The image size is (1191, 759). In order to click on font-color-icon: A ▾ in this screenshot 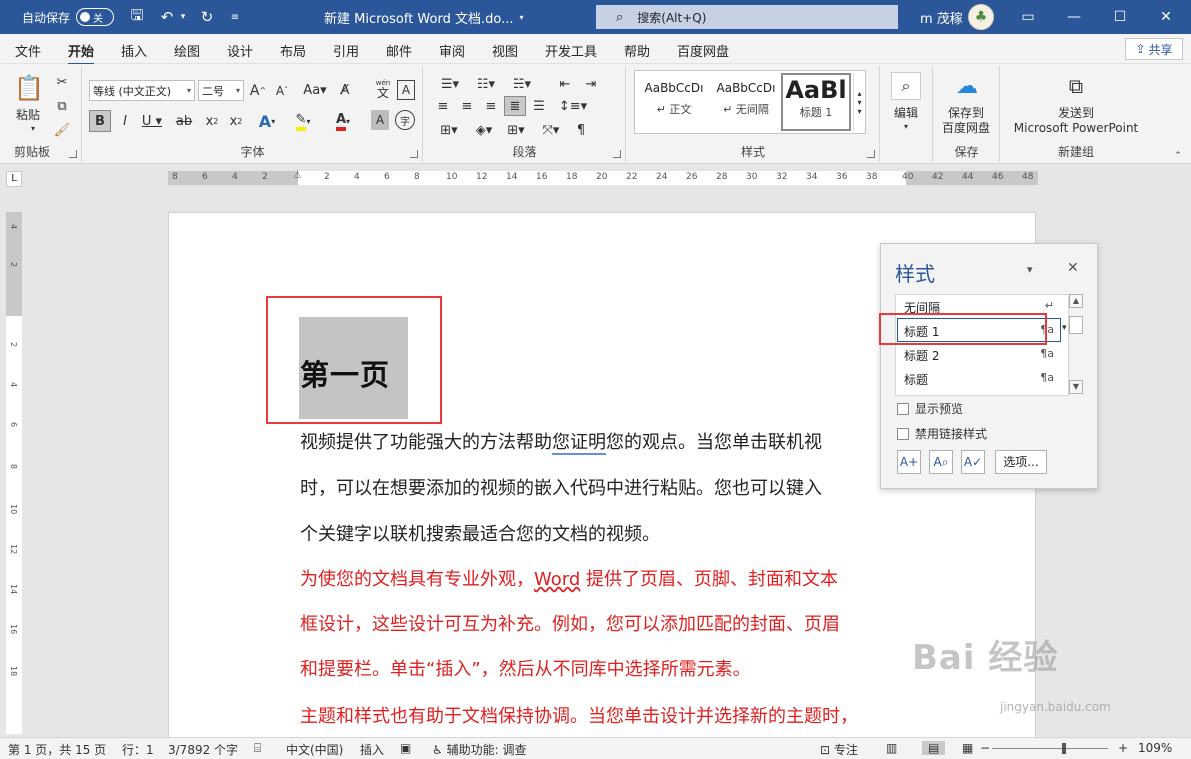, I will do `click(343, 121)`.